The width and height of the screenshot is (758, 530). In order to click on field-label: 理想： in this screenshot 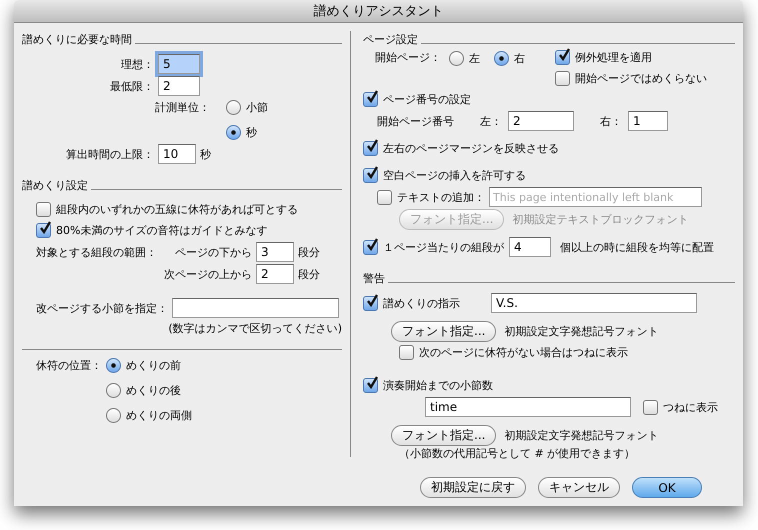, I will do `click(137, 64)`.